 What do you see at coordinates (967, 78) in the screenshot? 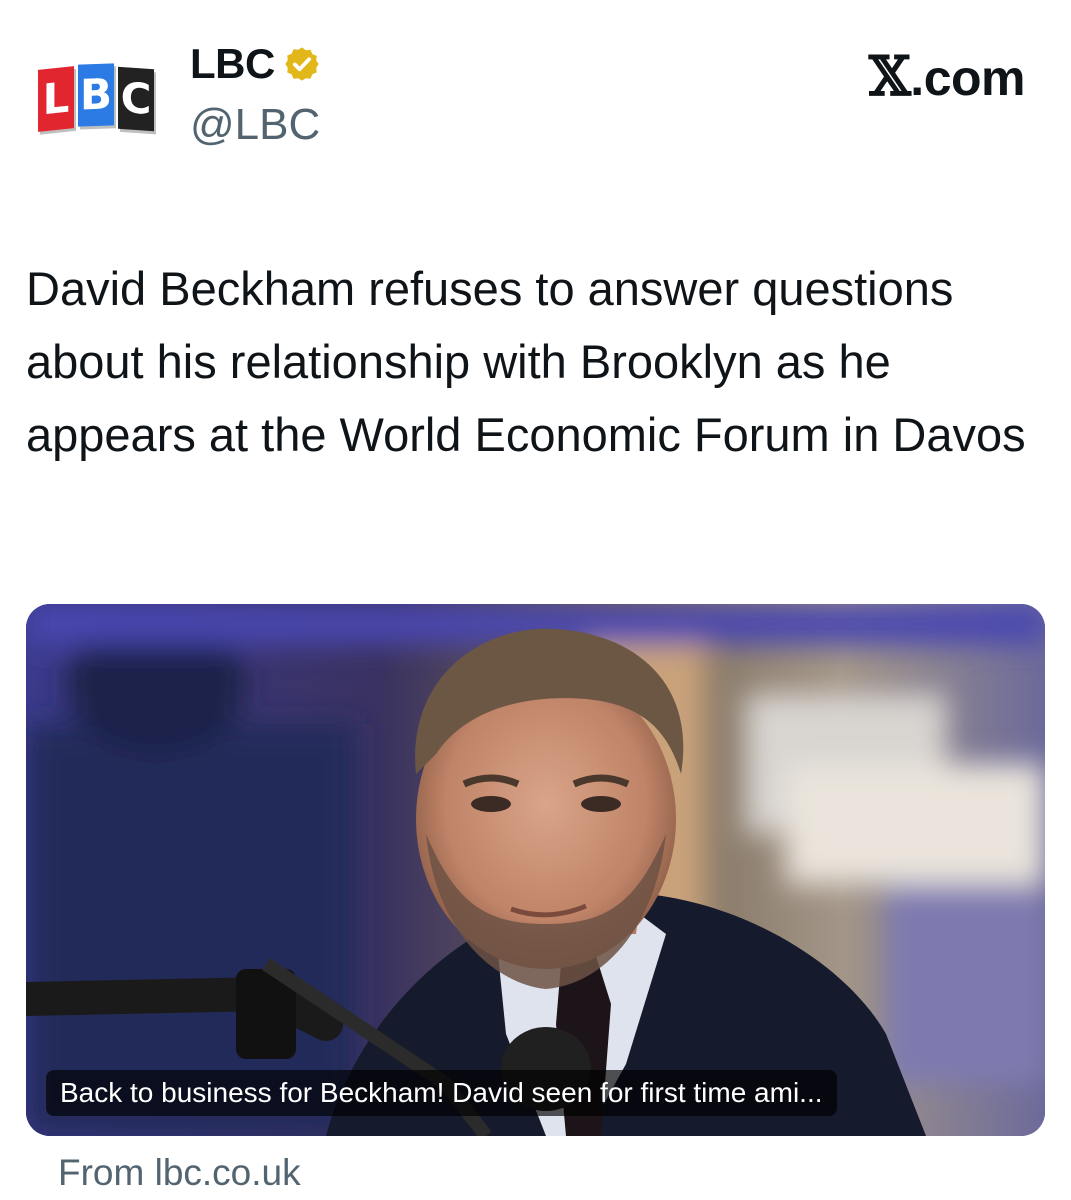
I see `x-com-label: .com` at bounding box center [967, 78].